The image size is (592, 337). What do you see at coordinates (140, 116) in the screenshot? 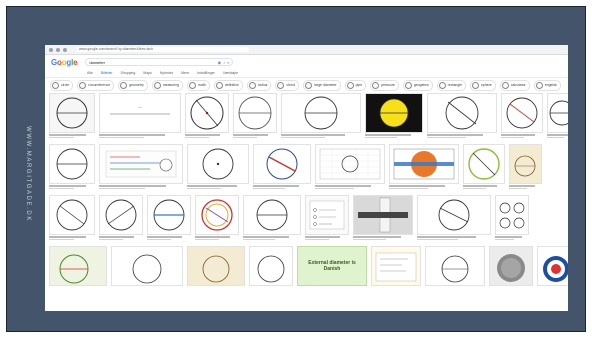
I see `result-thumb: —` at bounding box center [140, 116].